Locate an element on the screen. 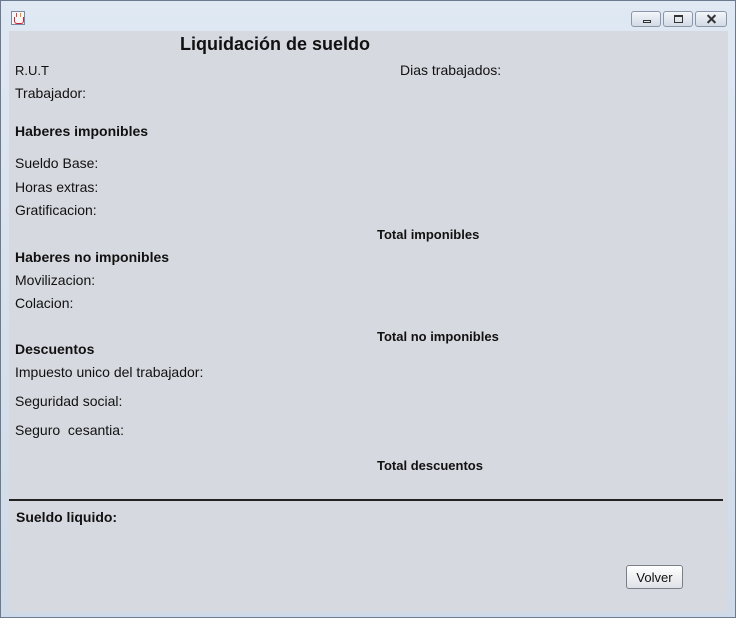 Image resolution: width=736 pixels, height=618 pixels. haberes-imponibles-heading: Haberes imponibles is located at coordinates (82, 131).